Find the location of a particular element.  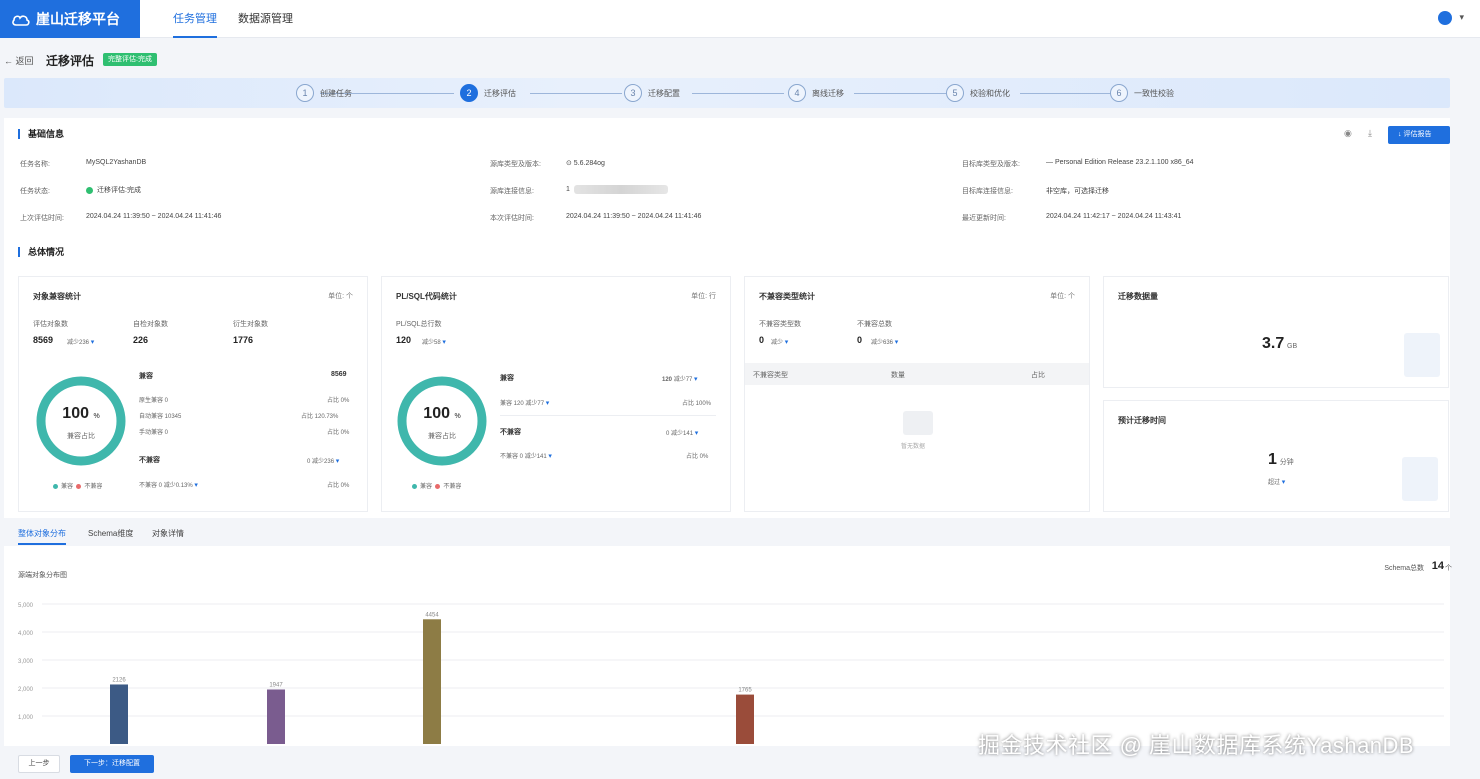

metric-value: 8569 is located at coordinates (43, 340).